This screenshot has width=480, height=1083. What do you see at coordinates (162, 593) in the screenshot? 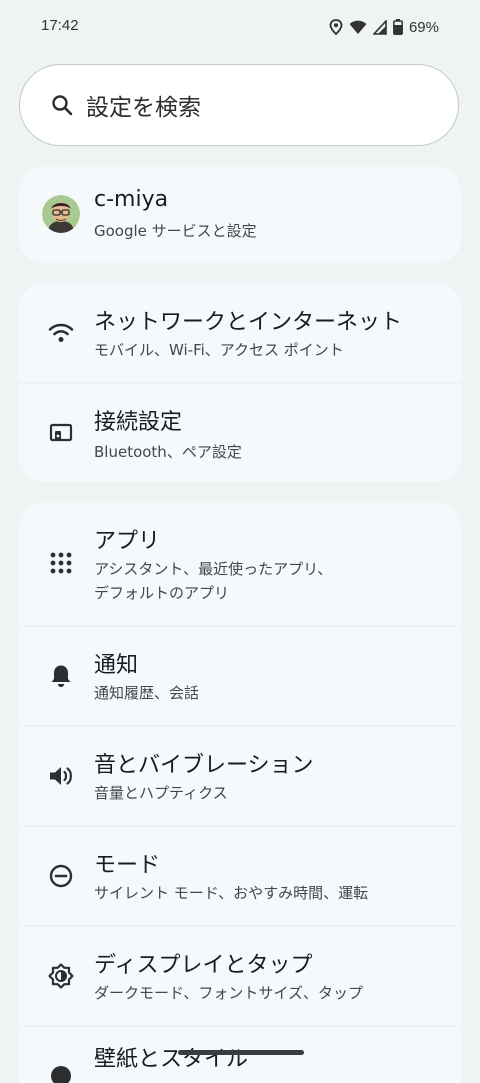
I see `apps-subtitle-line2: デフォルトのアプリ` at bounding box center [162, 593].